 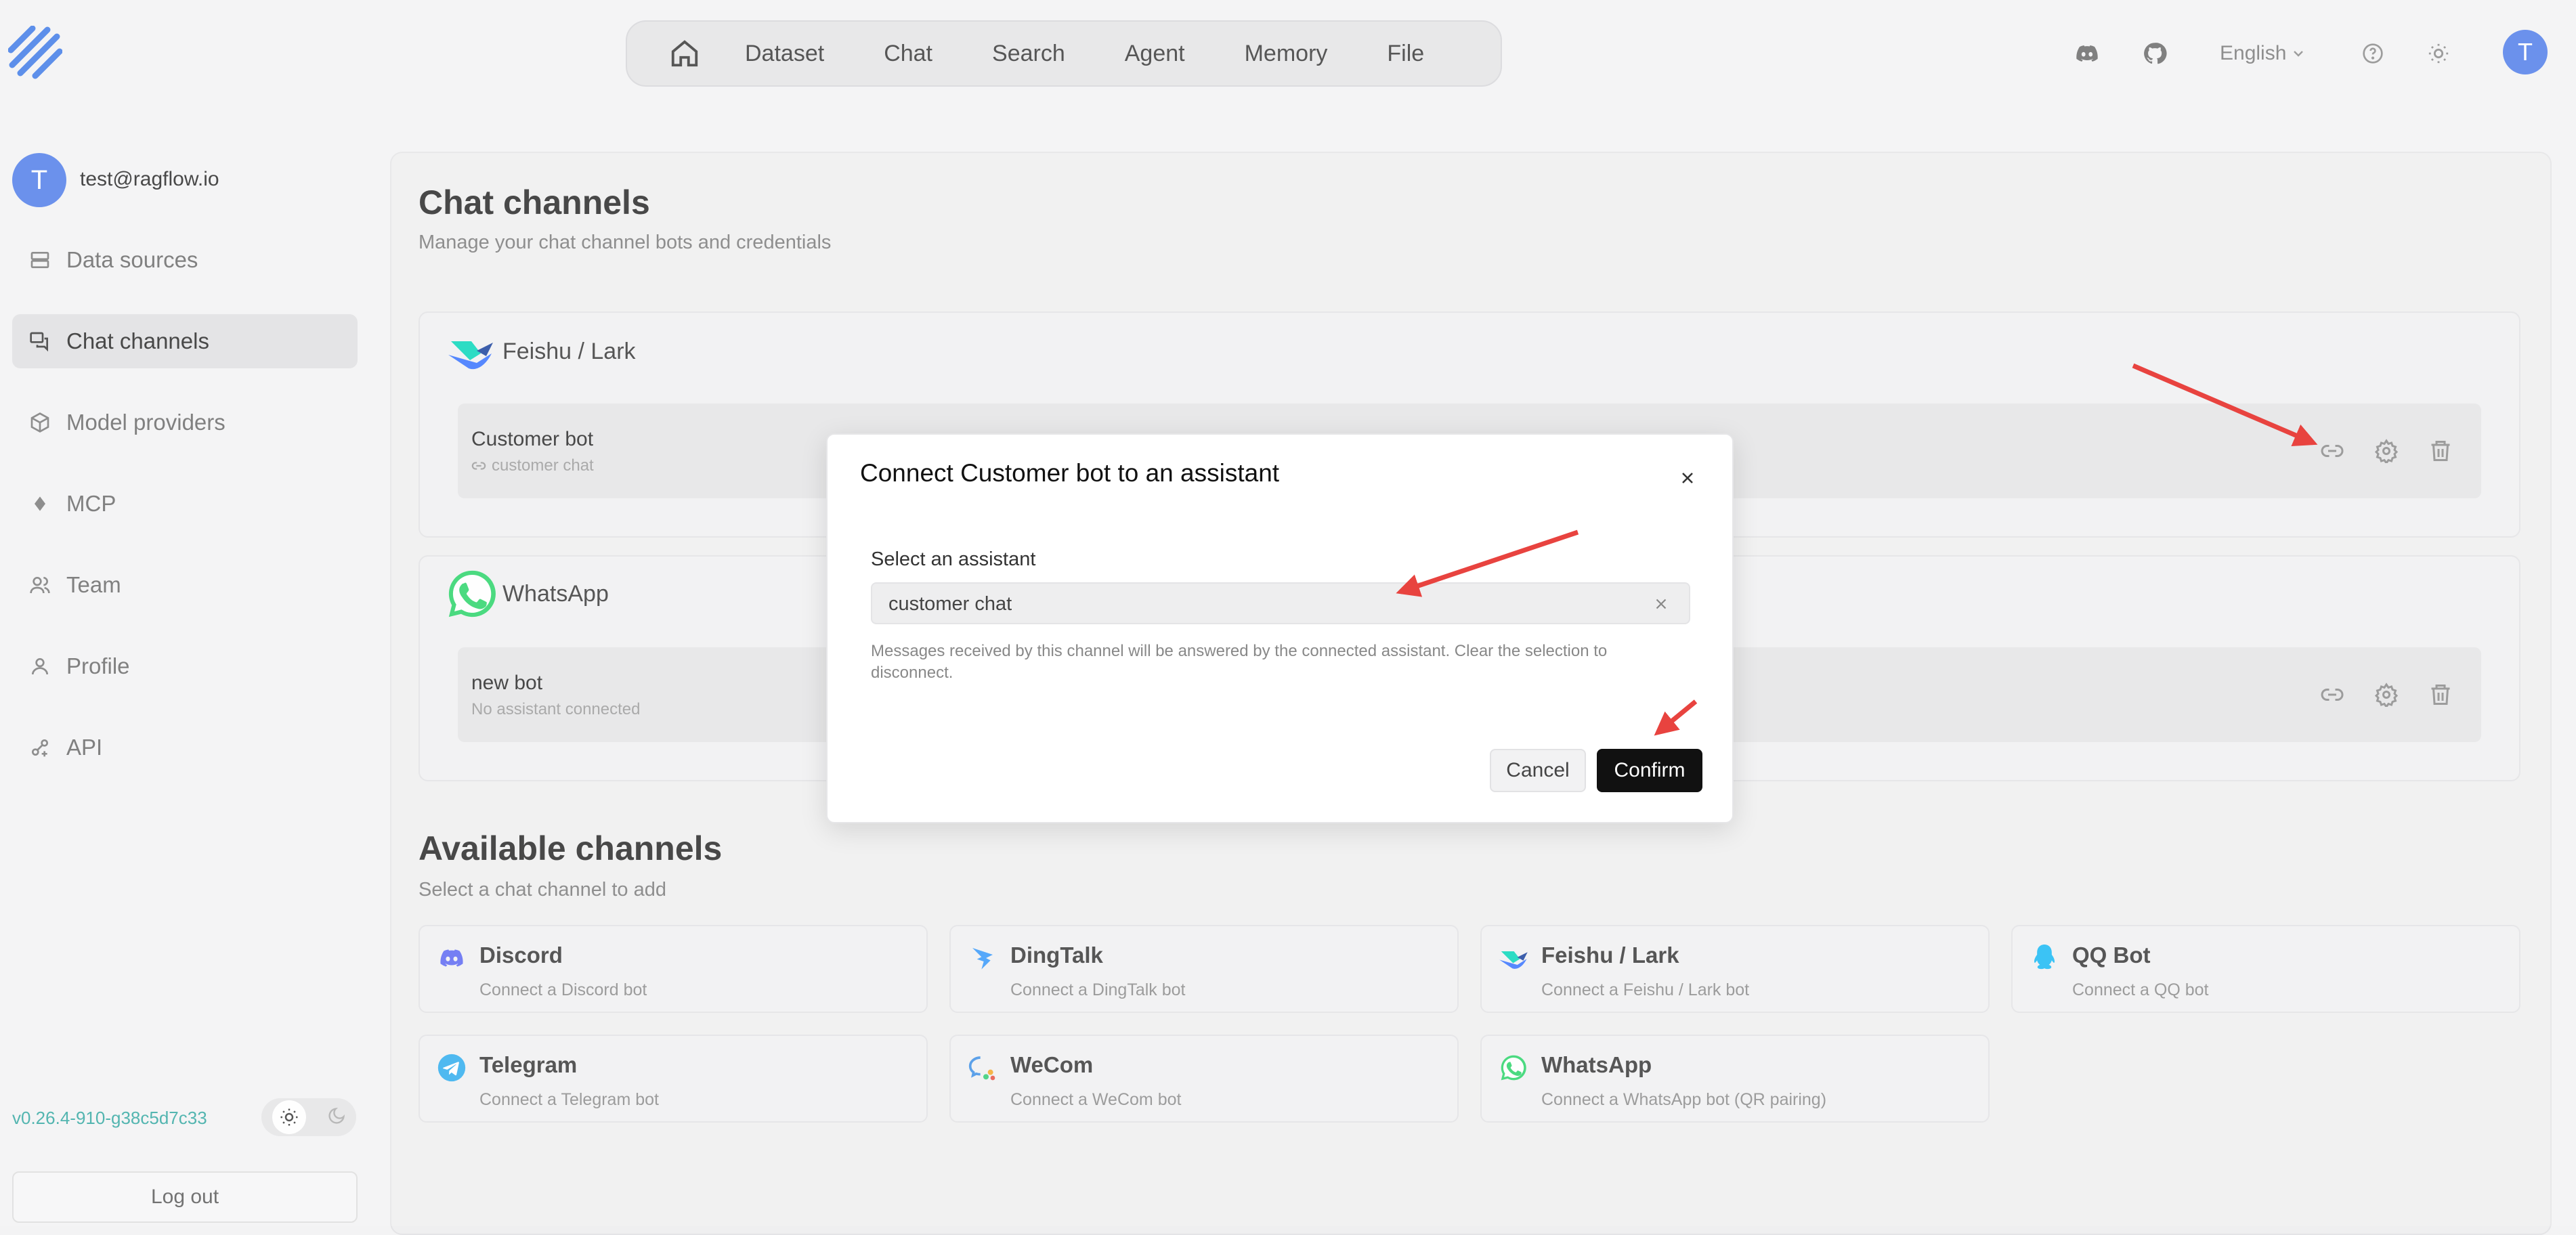 I want to click on clear-selection-button, so click(x=1661, y=604).